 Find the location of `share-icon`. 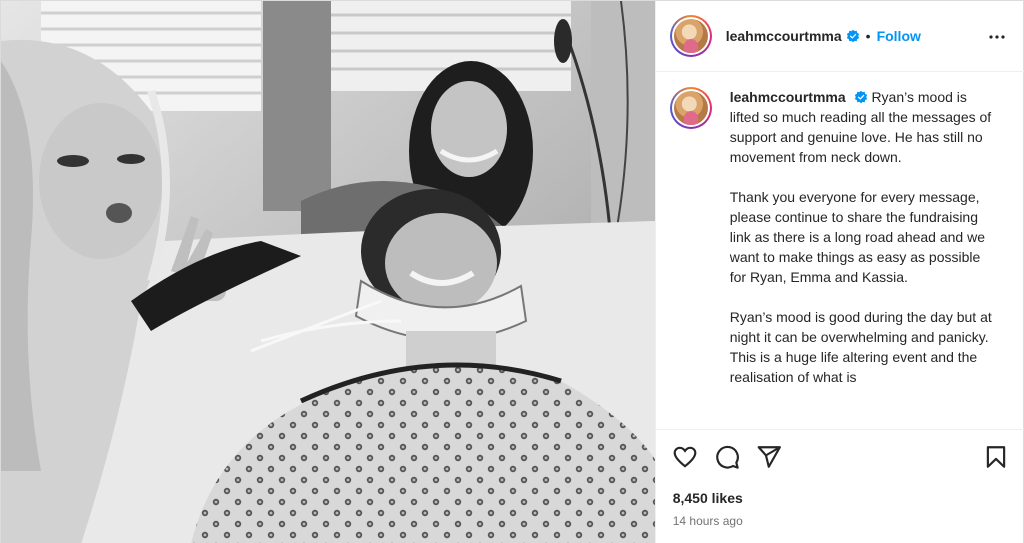

share-icon is located at coordinates (769, 457).